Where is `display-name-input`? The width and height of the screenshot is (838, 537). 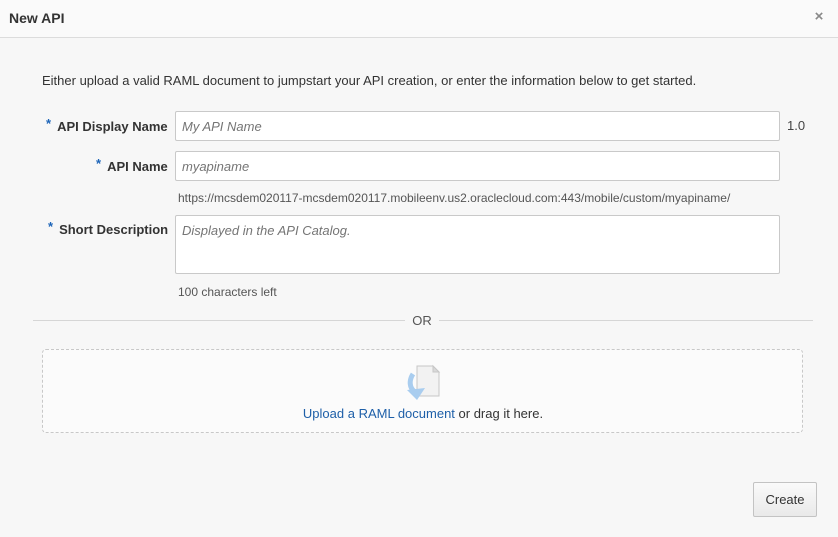
display-name-input is located at coordinates (477, 126).